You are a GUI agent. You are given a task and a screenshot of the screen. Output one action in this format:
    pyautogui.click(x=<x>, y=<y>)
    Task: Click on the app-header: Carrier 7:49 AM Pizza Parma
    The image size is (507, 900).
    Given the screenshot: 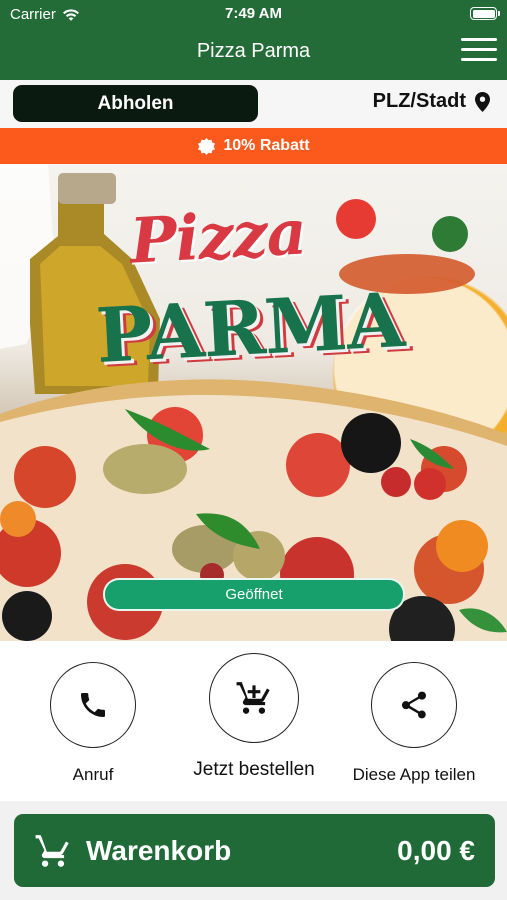 What is the action you would take?
    pyautogui.click(x=253, y=40)
    